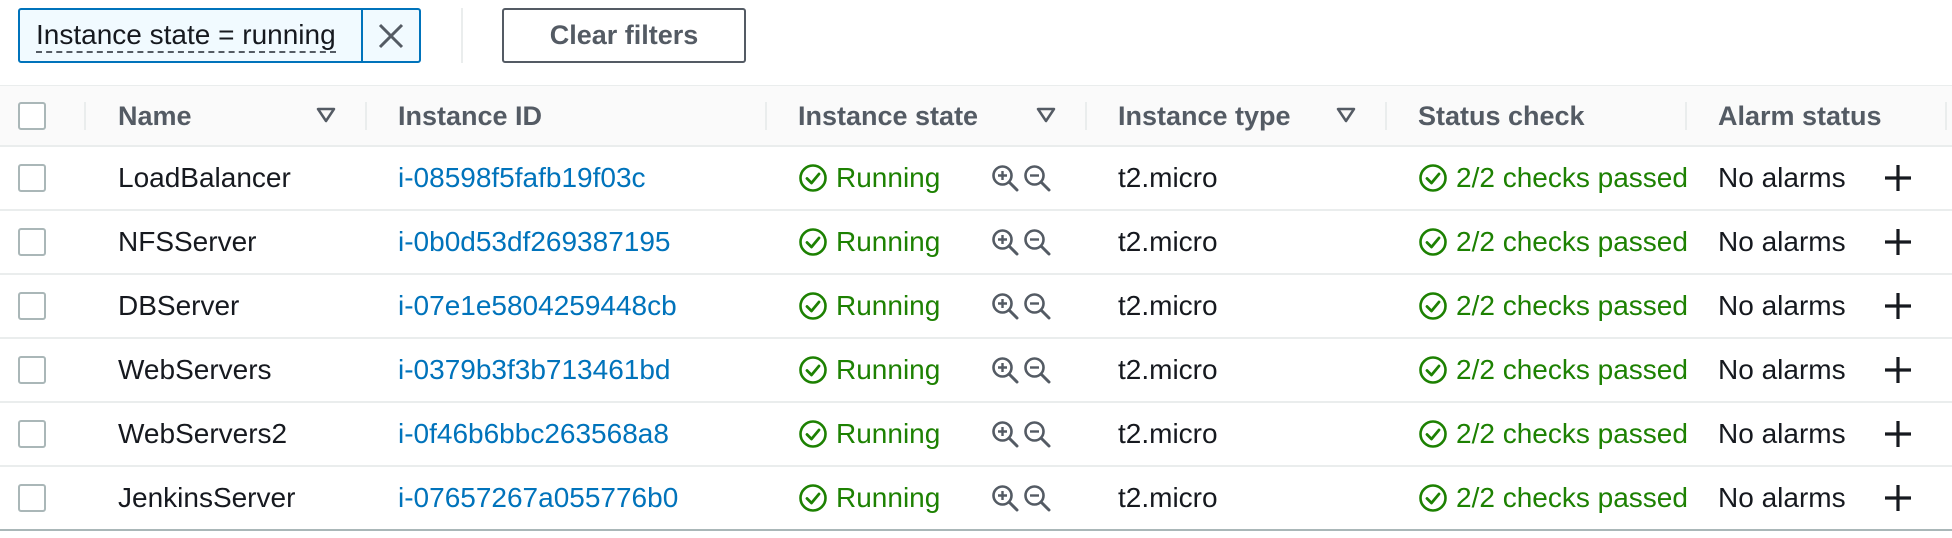  I want to click on filter-token-remove-button, so click(390, 35).